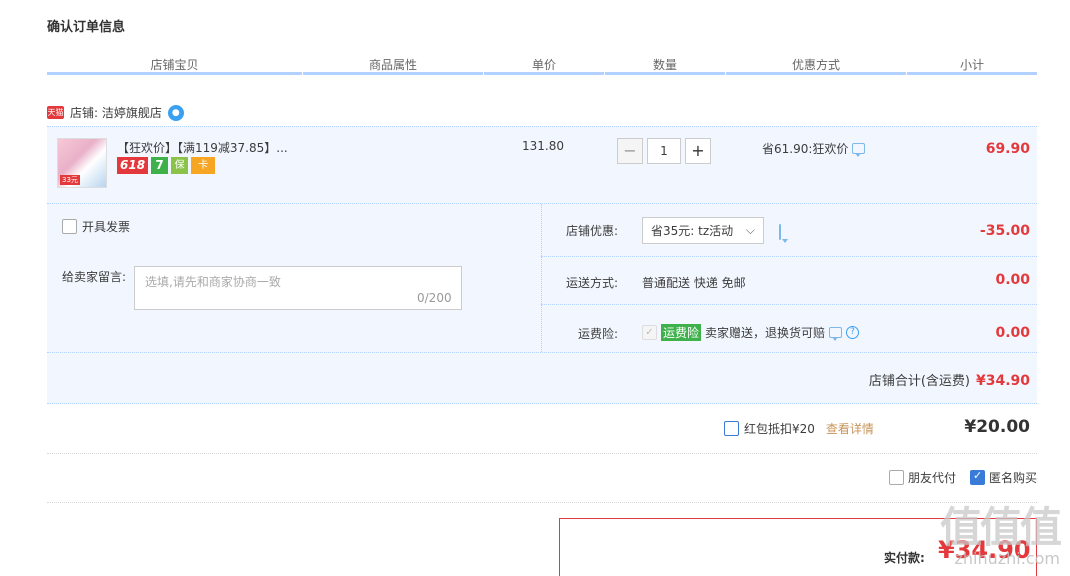  I want to click on shop-total-label: 店铺合计(含运费), so click(919, 381).